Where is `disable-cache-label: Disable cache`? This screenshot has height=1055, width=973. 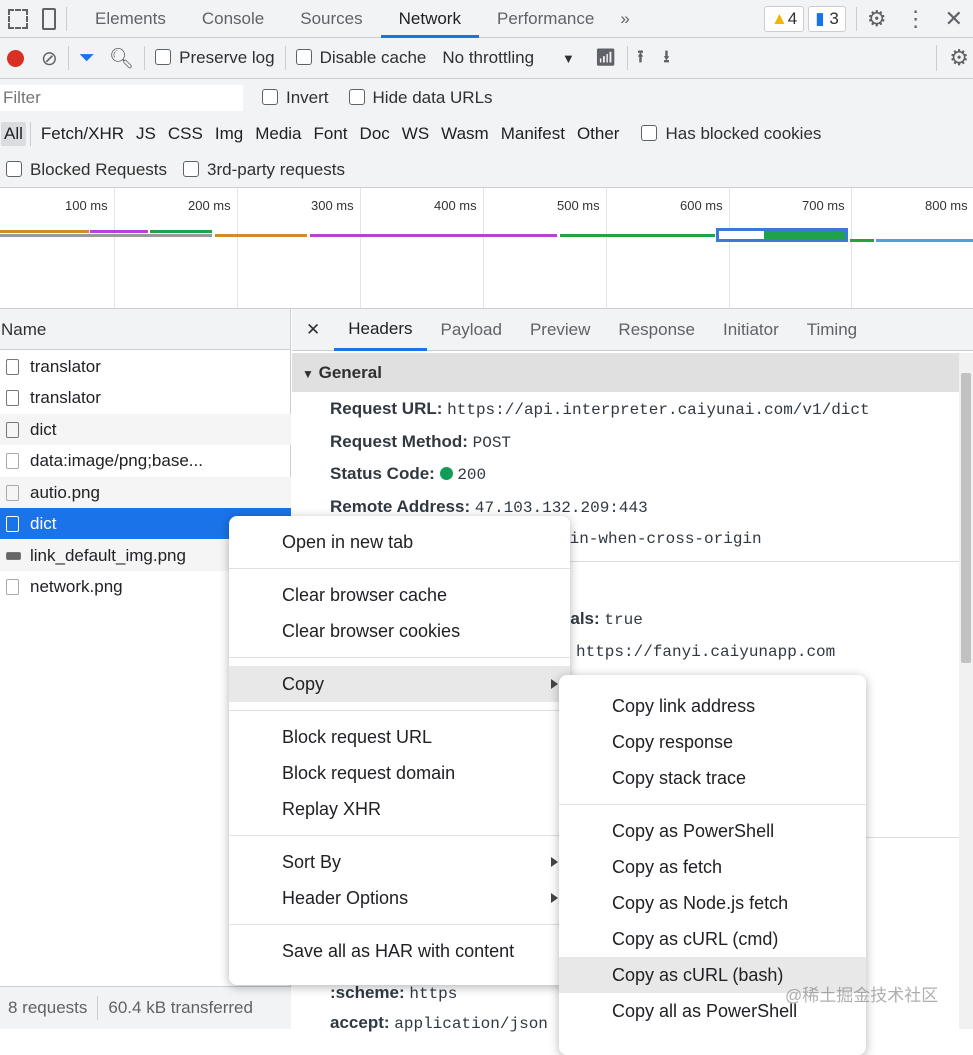
disable-cache-label: Disable cache is located at coordinates (373, 57).